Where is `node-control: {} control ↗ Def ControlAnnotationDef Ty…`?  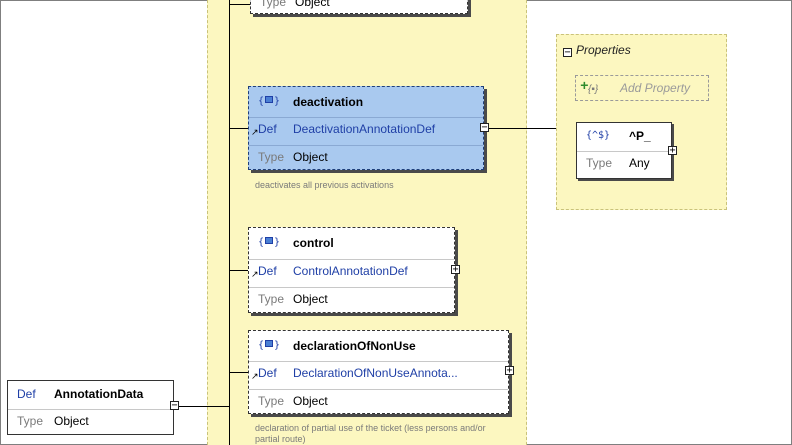 node-control: {} control ↗ Def ControlAnnotationDef Ty… is located at coordinates (351, 270).